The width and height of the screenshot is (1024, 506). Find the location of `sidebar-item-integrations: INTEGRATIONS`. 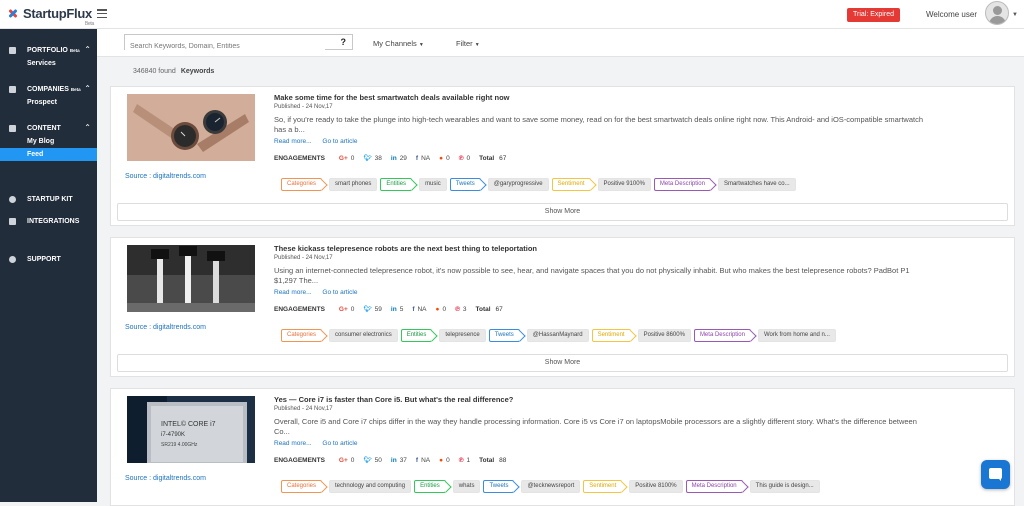

sidebar-item-integrations: INTEGRATIONS is located at coordinates (48, 221).